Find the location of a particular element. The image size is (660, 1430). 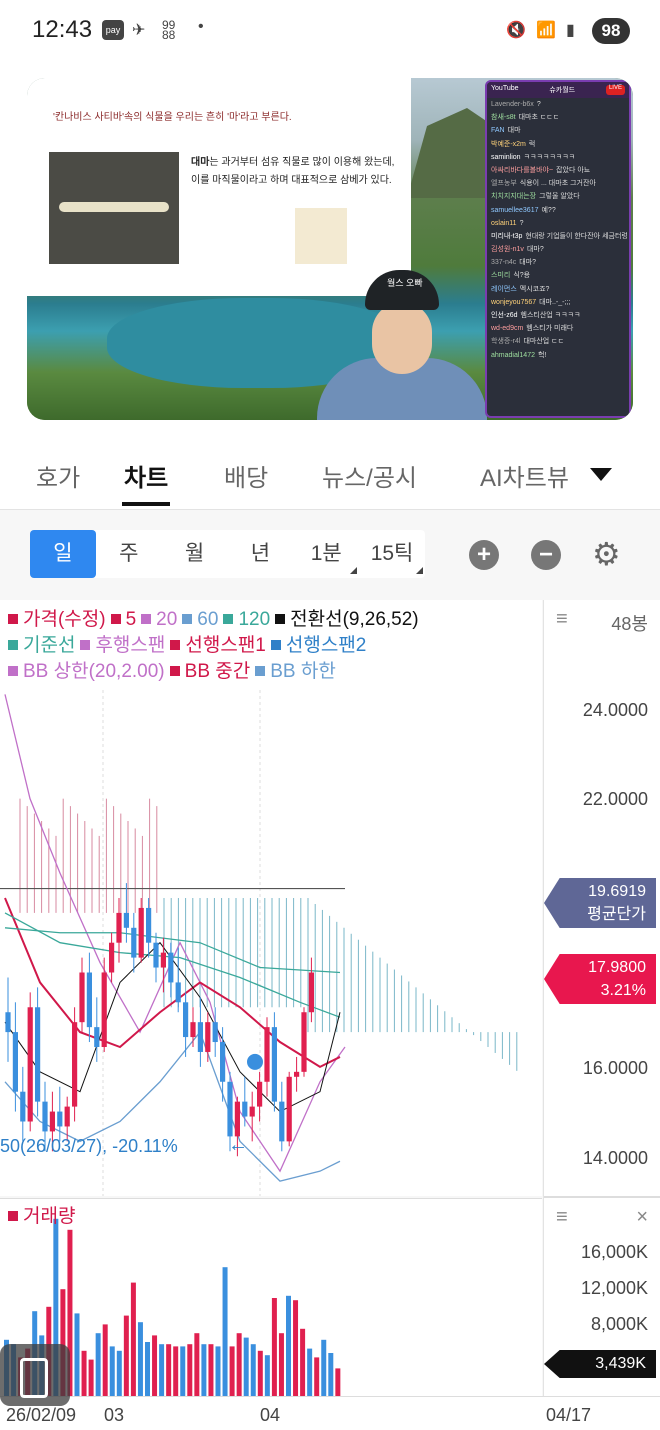

chat-text: 멕시코죠? is located at coordinates (534, 289).